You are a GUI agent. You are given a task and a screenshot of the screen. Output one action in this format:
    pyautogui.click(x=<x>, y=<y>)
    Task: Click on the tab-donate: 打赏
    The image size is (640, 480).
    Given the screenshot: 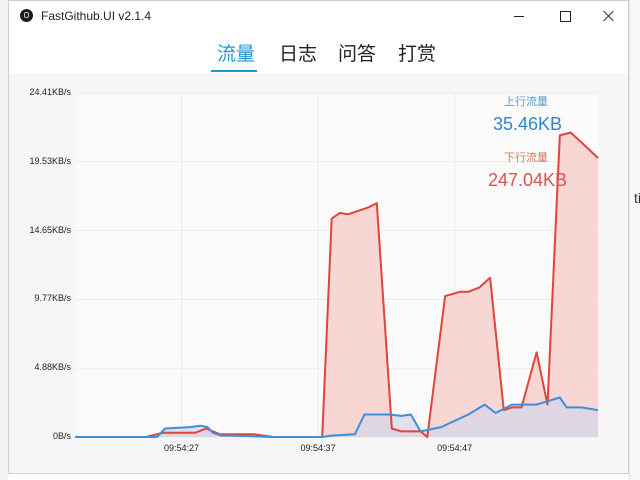 What is the action you would take?
    pyautogui.click(x=417, y=52)
    